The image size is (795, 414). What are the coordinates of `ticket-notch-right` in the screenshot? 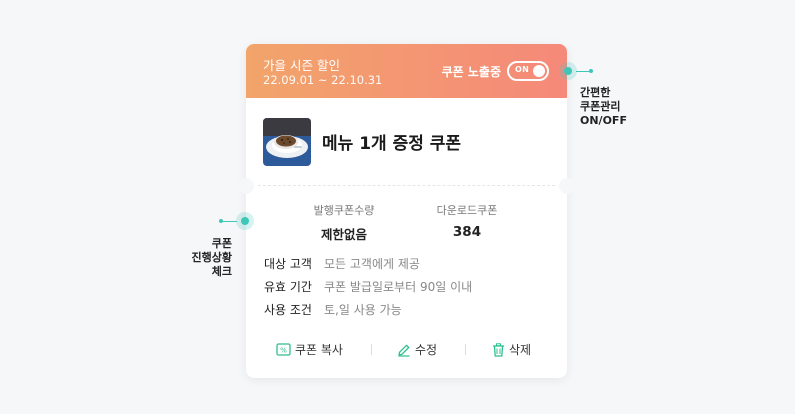 It's located at (567, 186).